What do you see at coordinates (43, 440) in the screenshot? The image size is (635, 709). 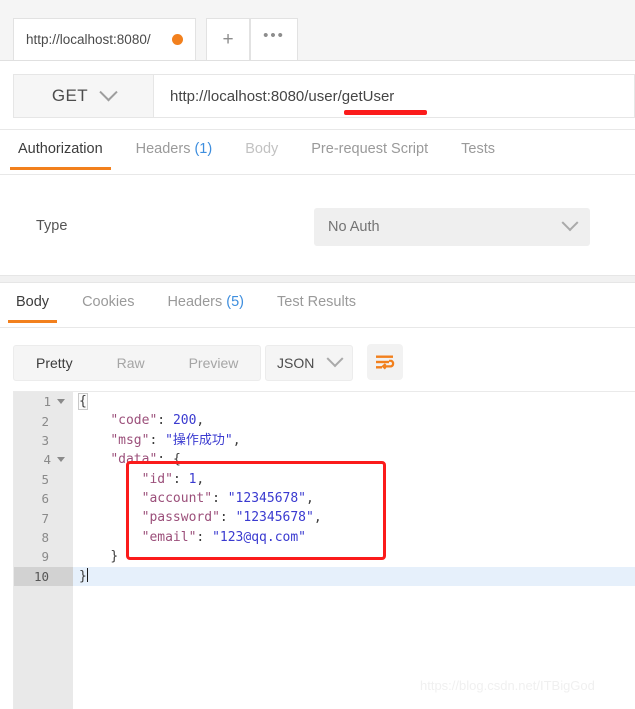 I see `line-number: 3` at bounding box center [43, 440].